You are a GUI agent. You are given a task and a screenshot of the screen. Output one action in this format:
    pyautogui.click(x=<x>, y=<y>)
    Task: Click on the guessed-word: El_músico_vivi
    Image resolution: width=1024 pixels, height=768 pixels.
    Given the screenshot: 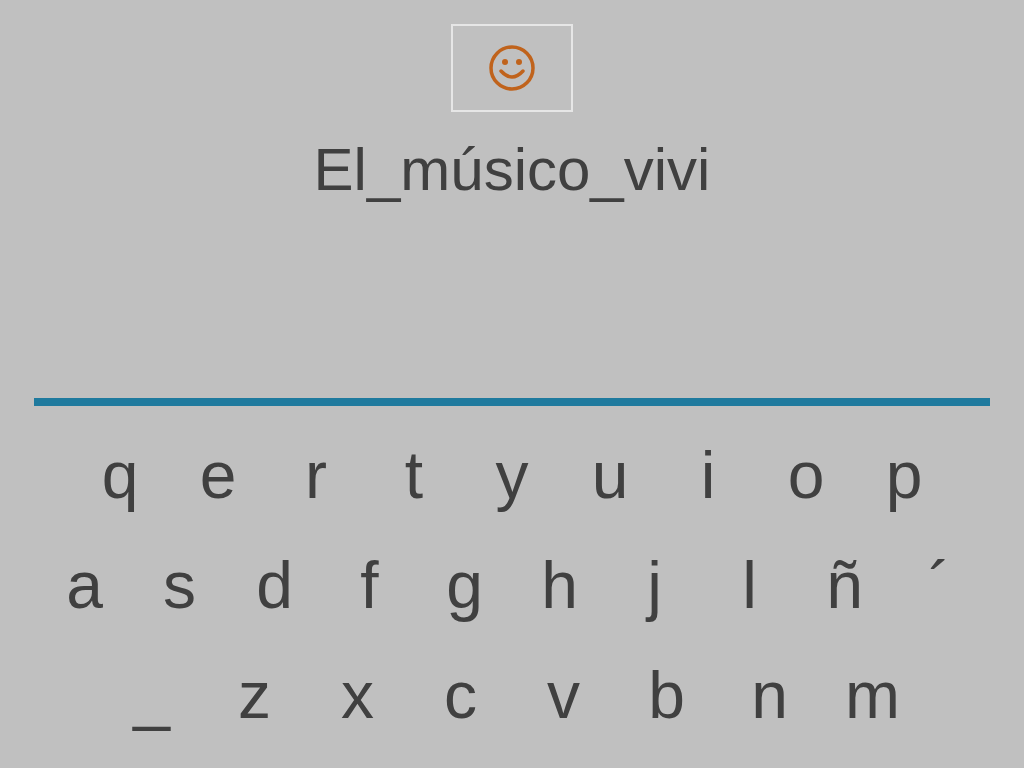 What is the action you would take?
    pyautogui.click(x=512, y=170)
    